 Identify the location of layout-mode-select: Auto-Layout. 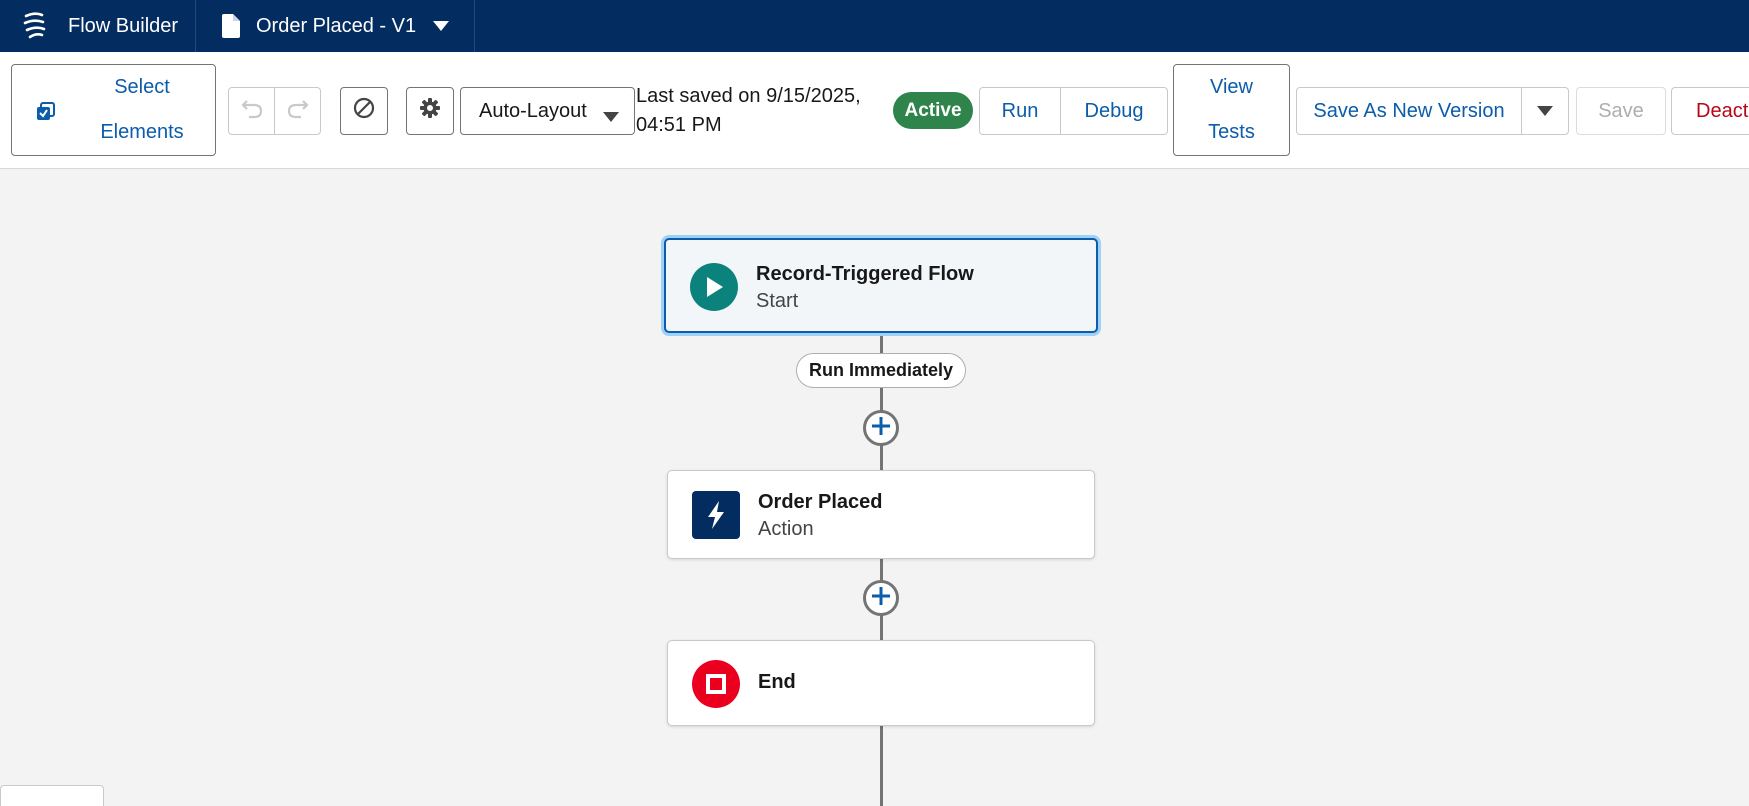
(547, 111).